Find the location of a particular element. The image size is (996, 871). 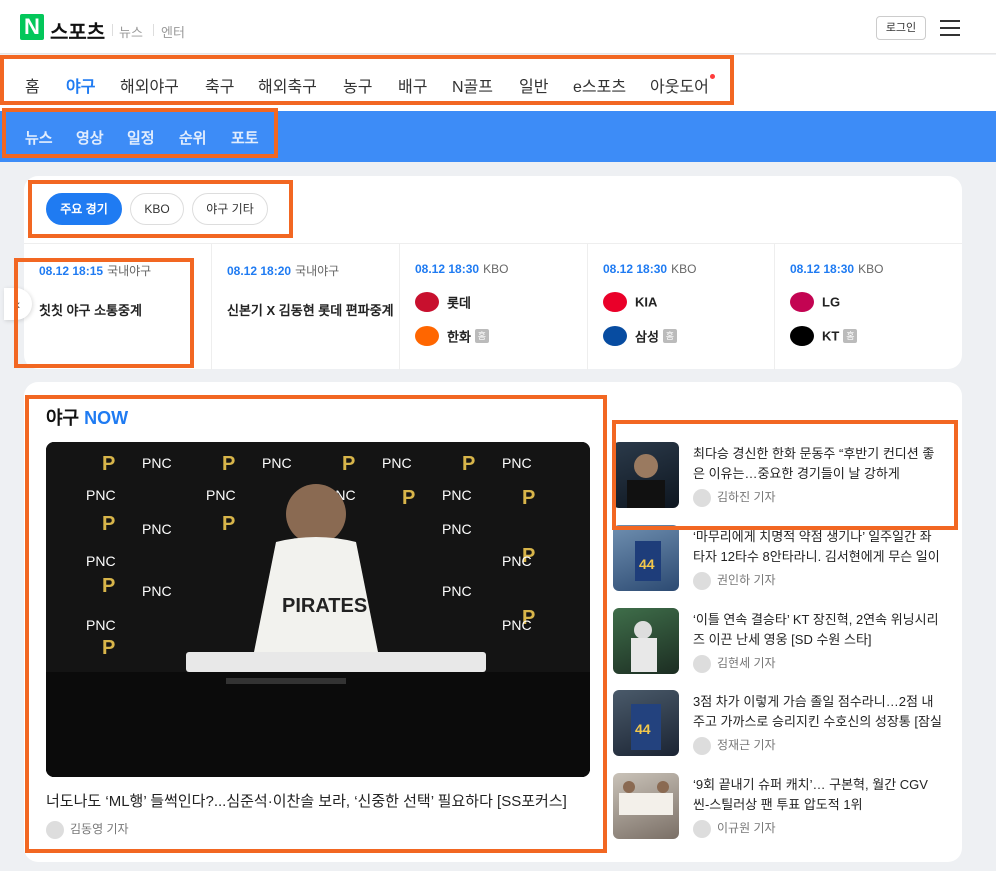

svg-text: 44 is located at coordinates (643, 729).